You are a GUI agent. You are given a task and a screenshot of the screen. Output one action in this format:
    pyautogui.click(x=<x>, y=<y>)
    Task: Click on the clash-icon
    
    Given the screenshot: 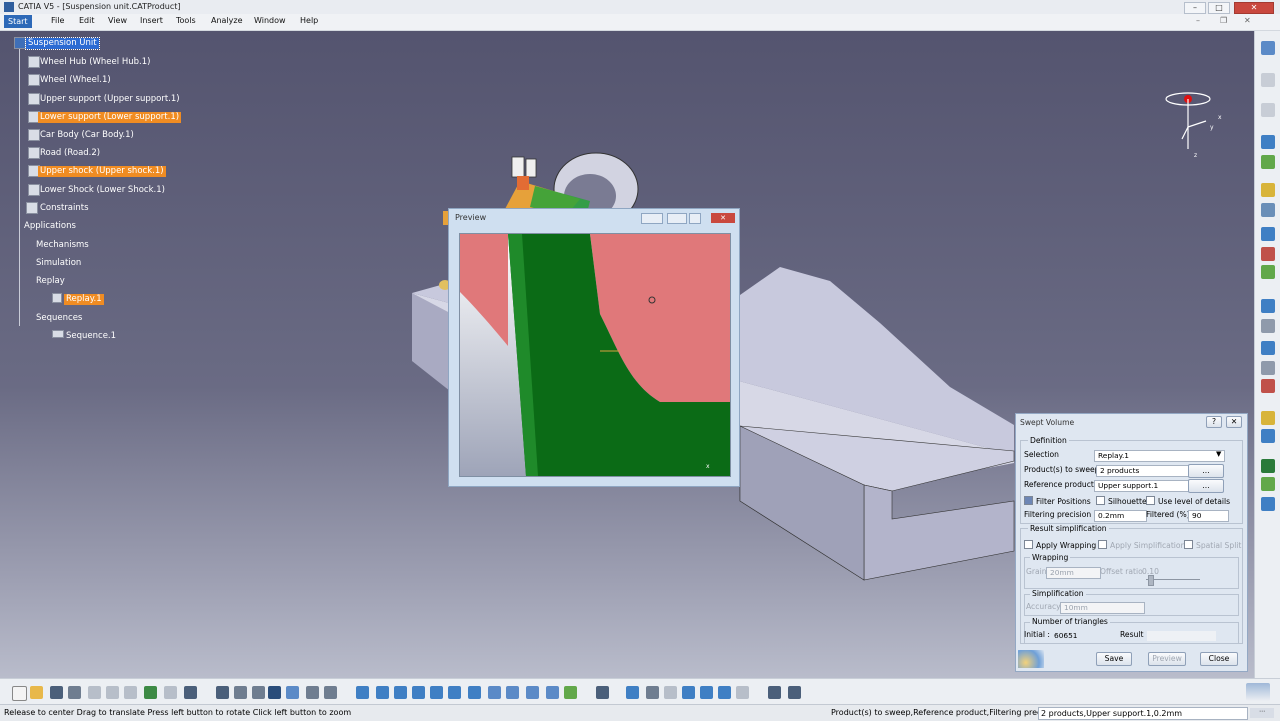 What is the action you would take?
    pyautogui.click(x=1268, y=254)
    